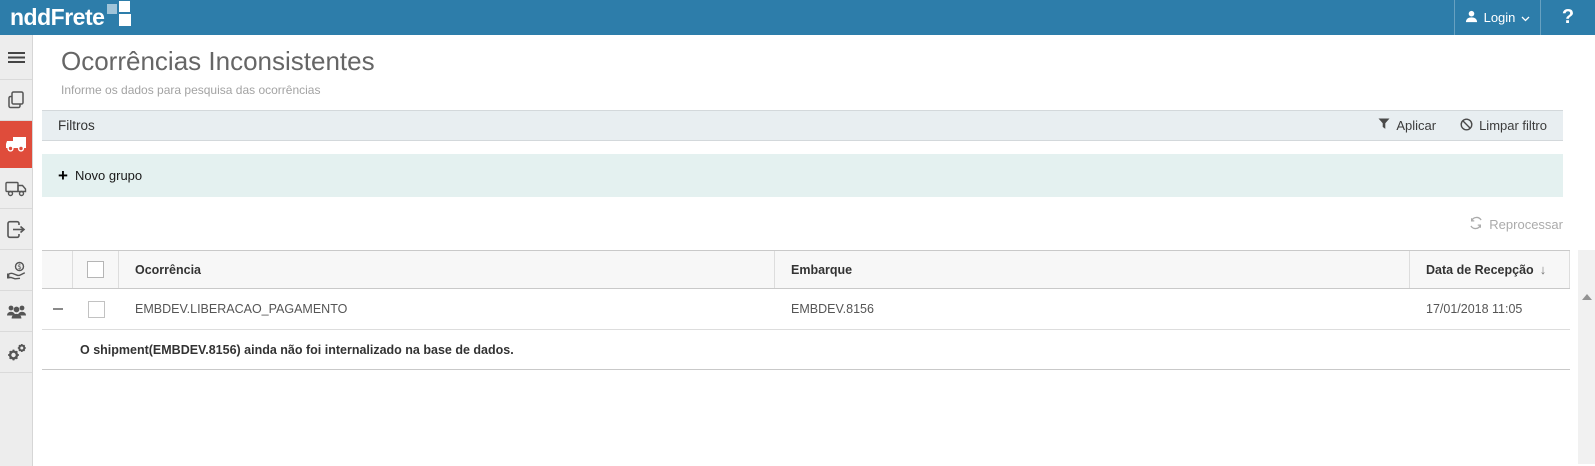 Image resolution: width=1595 pixels, height=466 pixels. Describe the element at coordinates (1586, 357) in the screenshot. I see `vertical-scrollbar` at that location.